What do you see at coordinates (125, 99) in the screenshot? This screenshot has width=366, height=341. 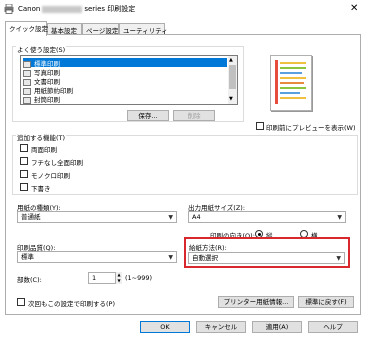 I see `list-item: 封筒印刷` at bounding box center [125, 99].